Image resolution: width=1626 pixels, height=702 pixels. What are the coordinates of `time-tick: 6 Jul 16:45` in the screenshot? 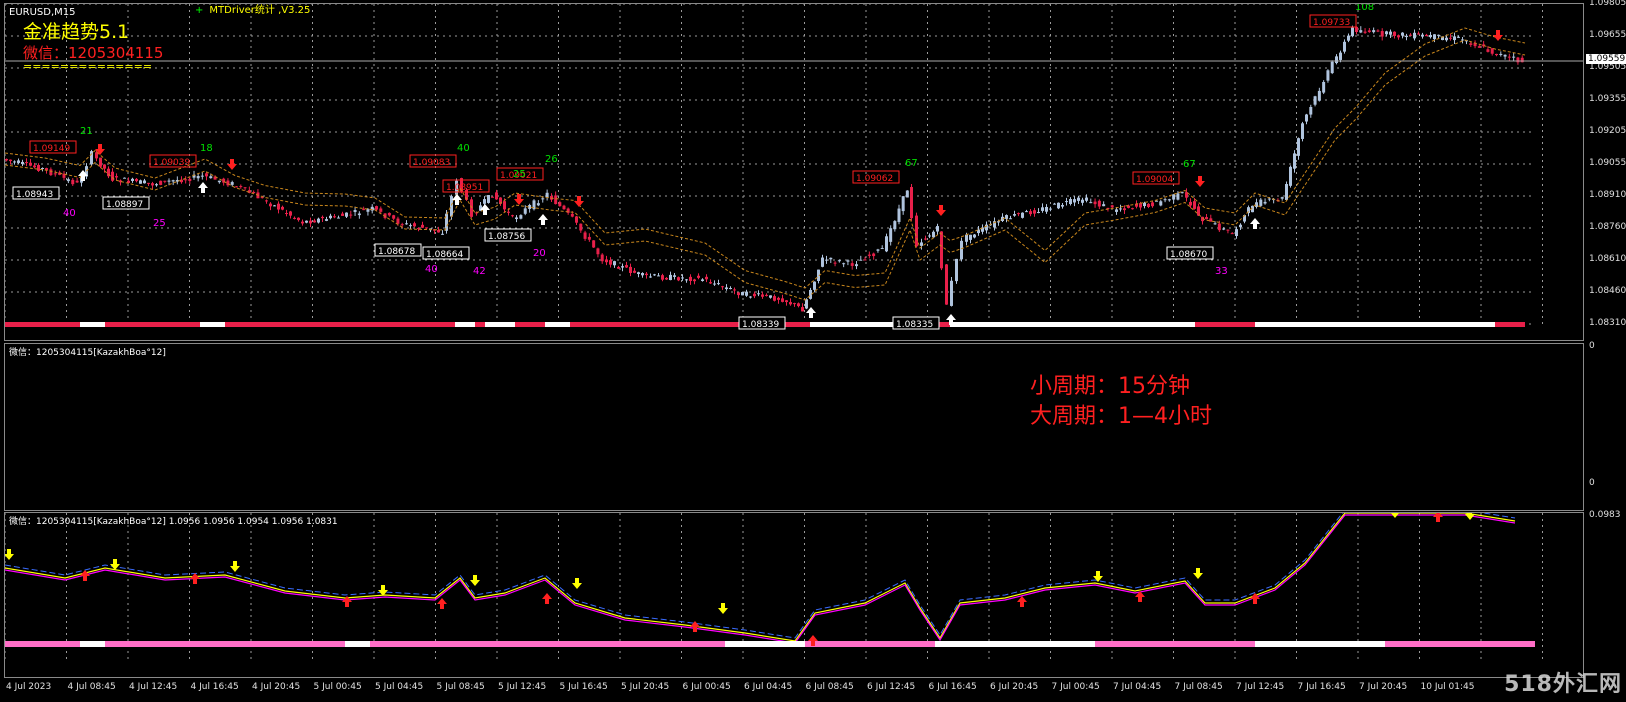 It's located at (952, 687).